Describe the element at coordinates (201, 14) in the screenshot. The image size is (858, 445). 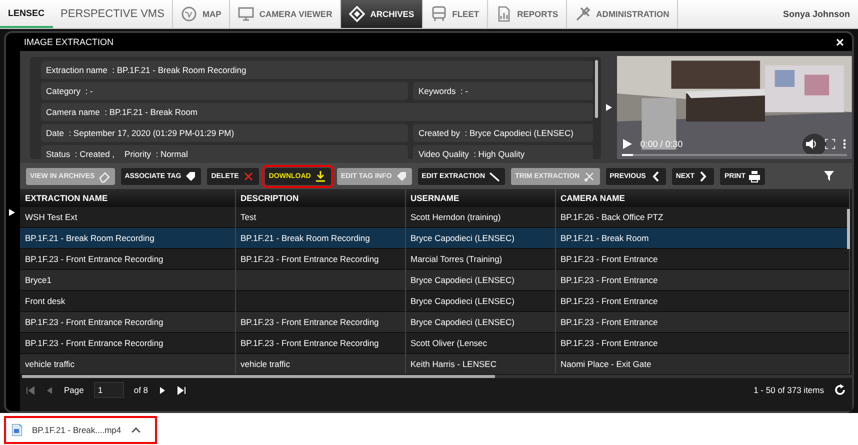
I see `nav-tab: MAP` at that location.